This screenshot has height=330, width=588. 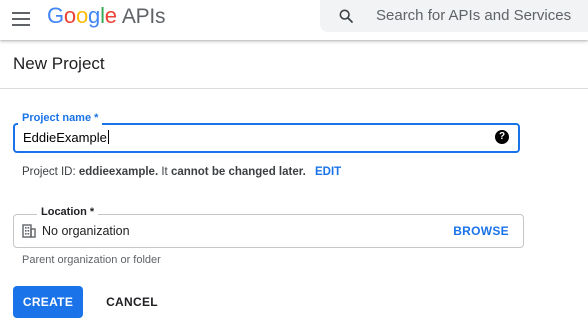 What do you see at coordinates (29, 231) in the screenshot?
I see `building-icon` at bounding box center [29, 231].